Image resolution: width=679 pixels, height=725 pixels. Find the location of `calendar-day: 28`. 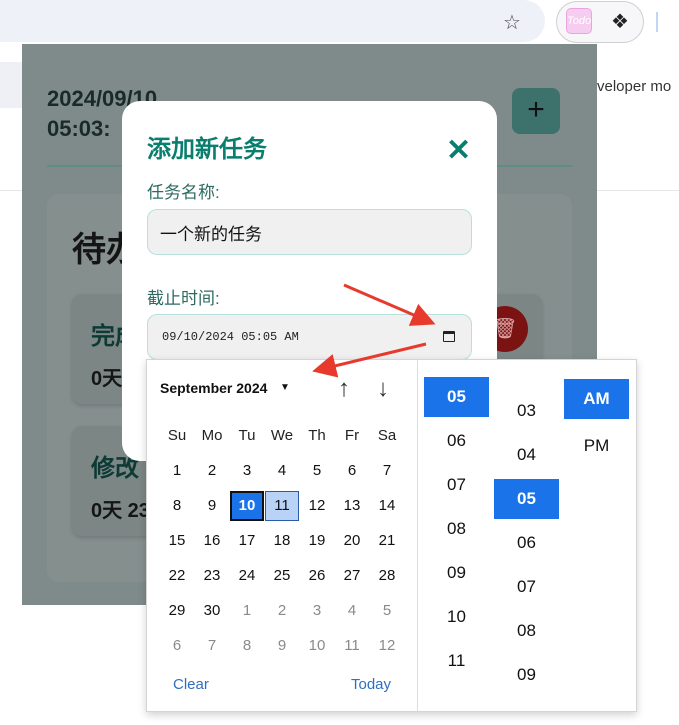

calendar-day: 28 is located at coordinates (387, 576).